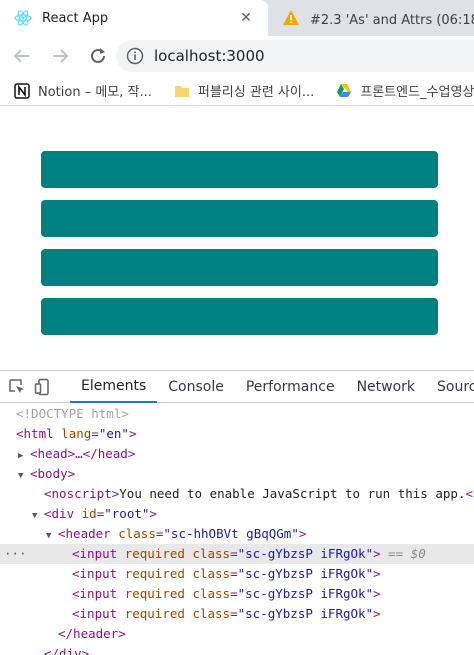 This screenshot has width=474, height=655. What do you see at coordinates (237, 634) in the screenshot?
I see `dom-node-header-close: </header>` at bounding box center [237, 634].